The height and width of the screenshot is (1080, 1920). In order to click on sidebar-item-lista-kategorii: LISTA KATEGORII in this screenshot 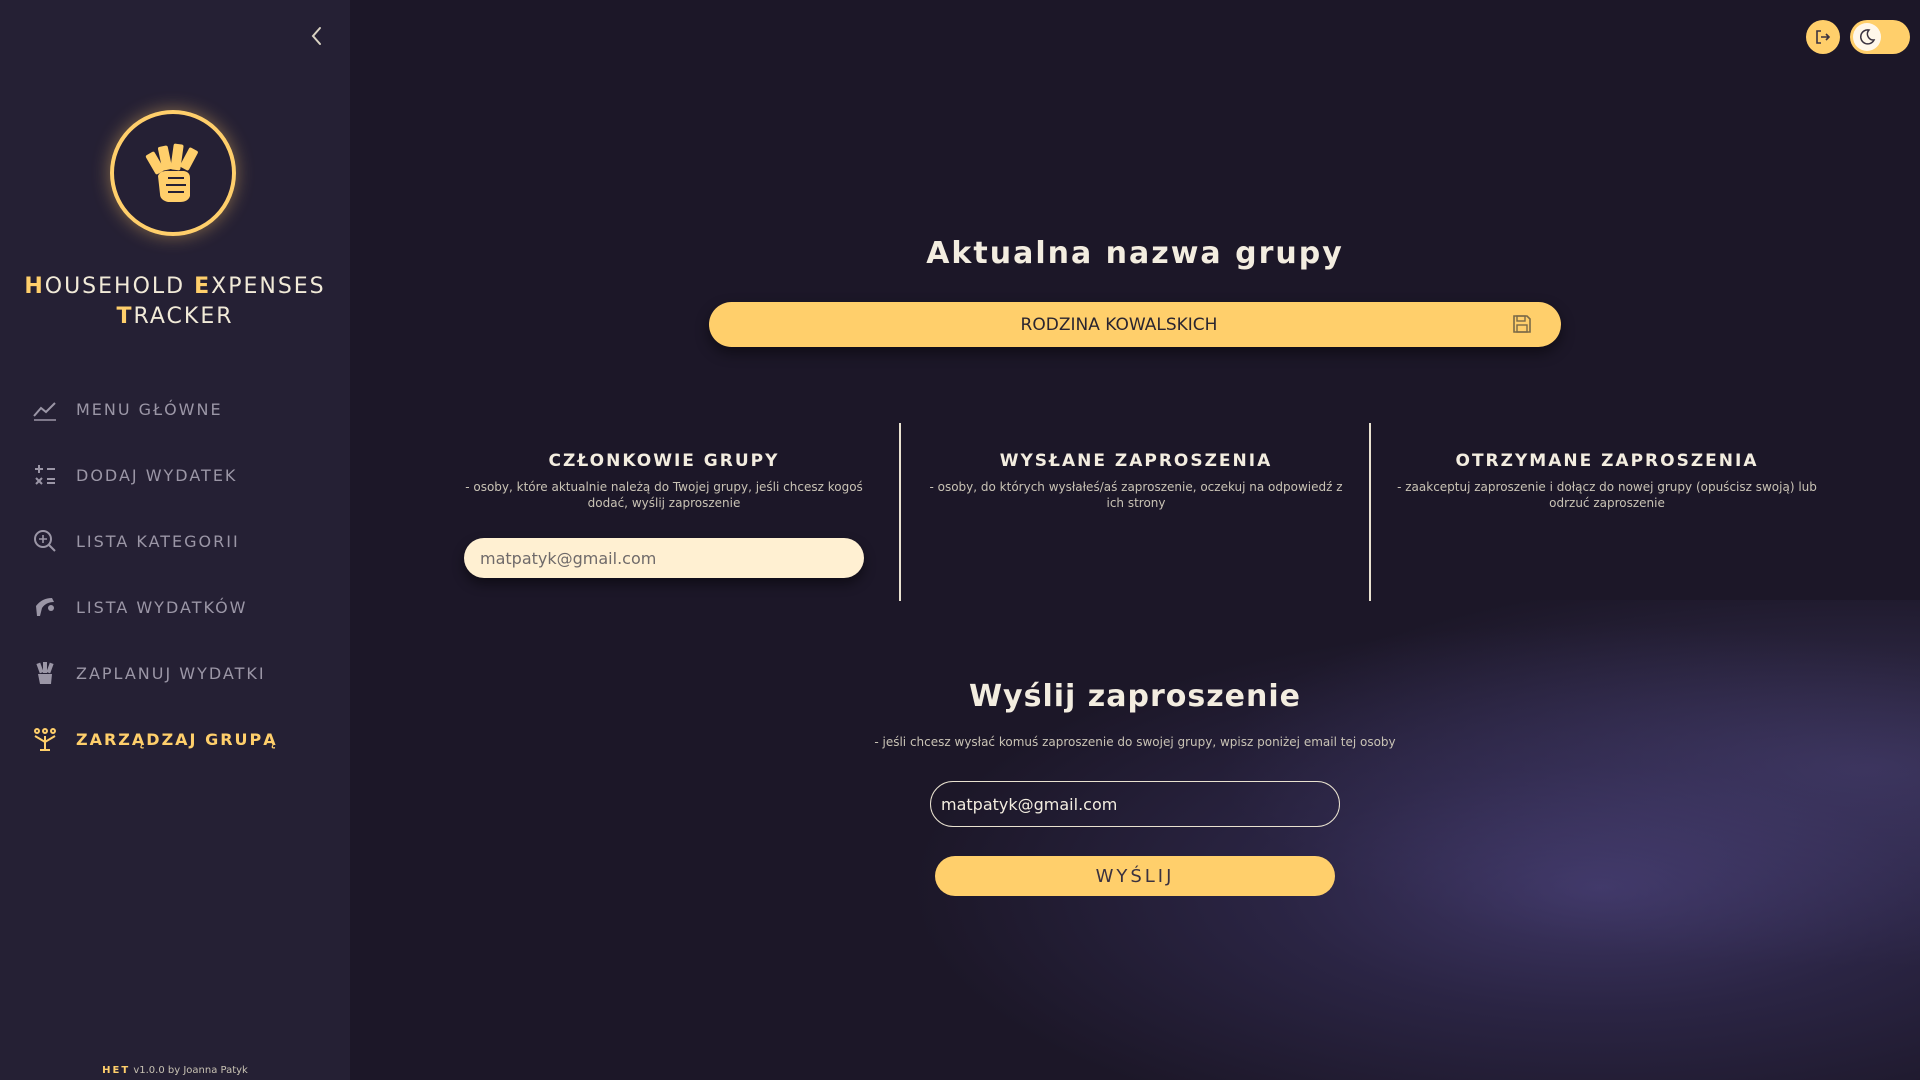, I will do `click(175, 541)`.